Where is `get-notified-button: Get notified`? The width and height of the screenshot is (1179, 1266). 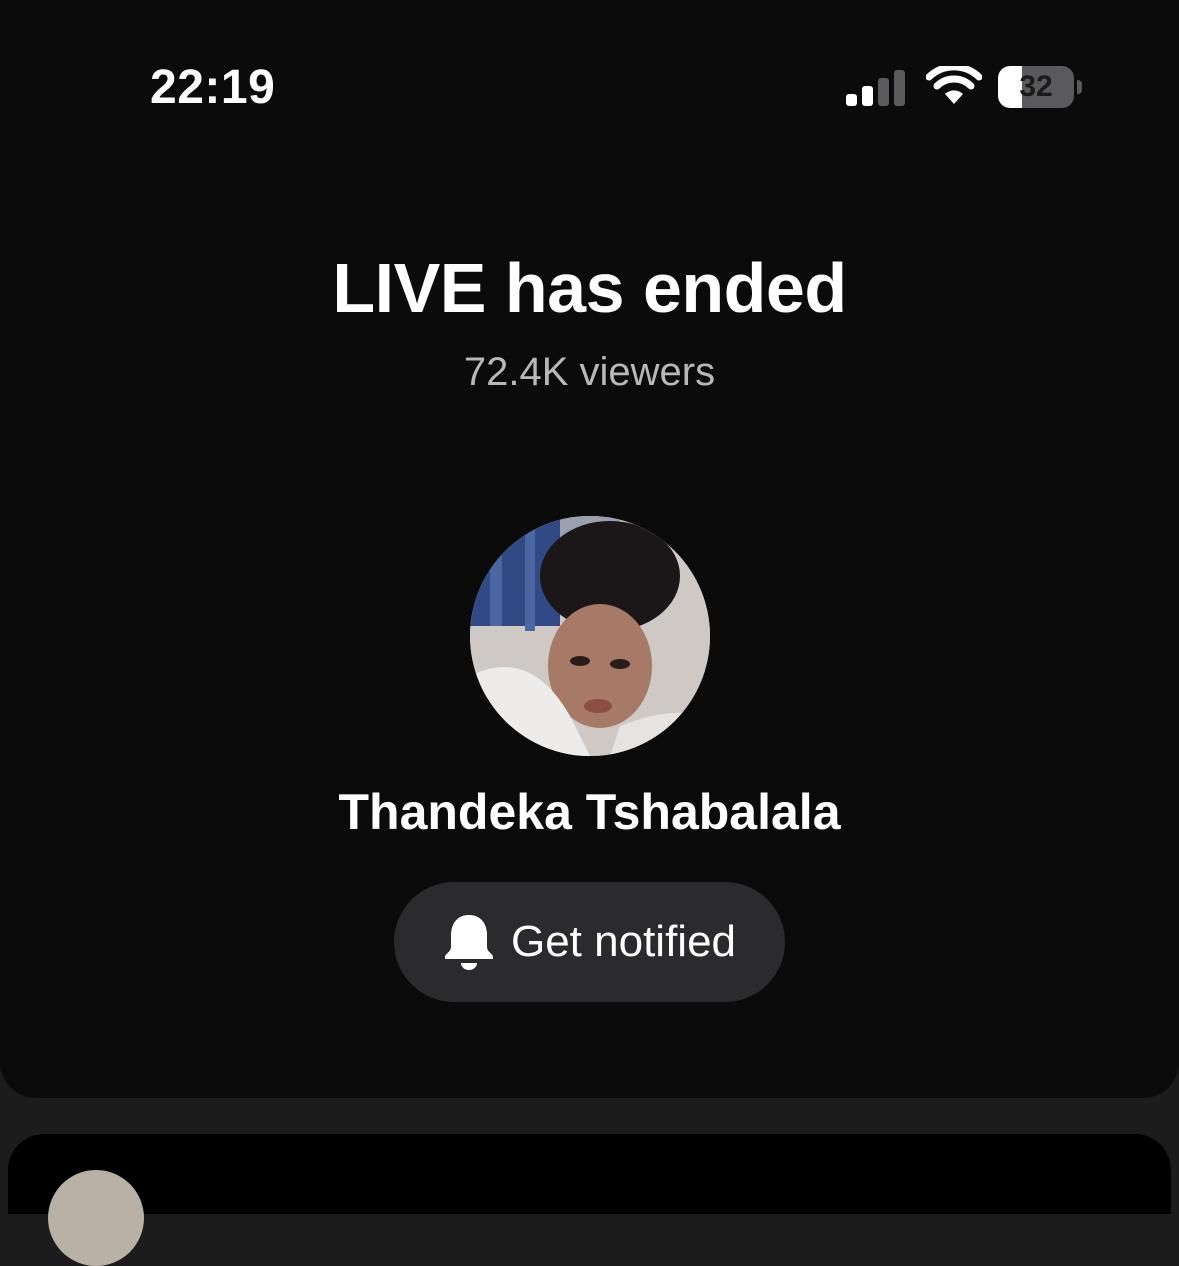 get-notified-button: Get notified is located at coordinates (589, 942).